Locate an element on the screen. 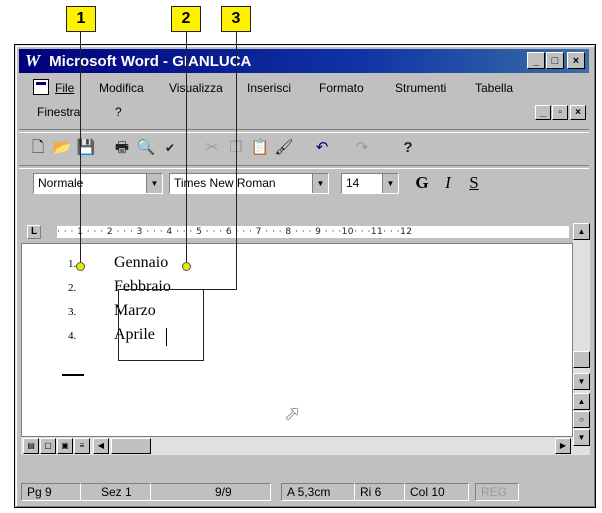 This screenshot has width=602, height=513. end-of-document-marker is located at coordinates (73, 375).